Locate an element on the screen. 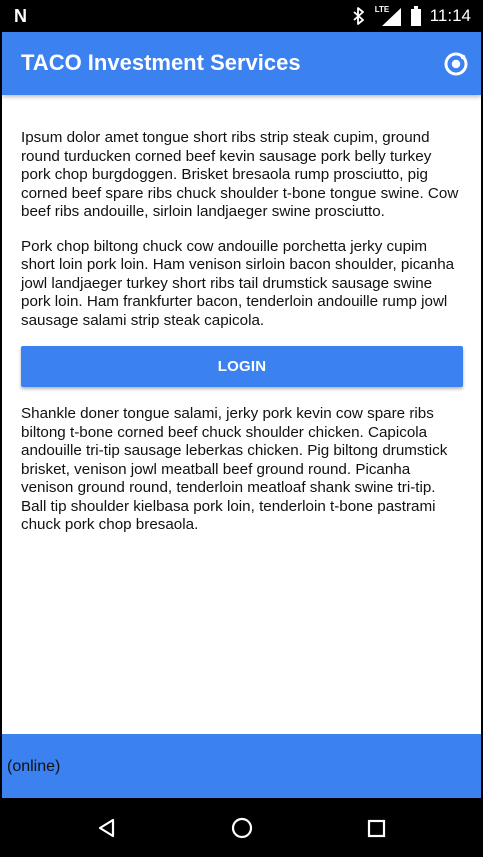 This screenshot has width=483, height=857. bluetooth-icon is located at coordinates (359, 16).